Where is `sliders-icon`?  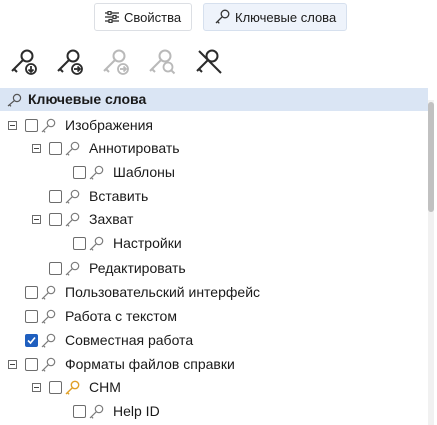
sliders-icon is located at coordinates (112, 17).